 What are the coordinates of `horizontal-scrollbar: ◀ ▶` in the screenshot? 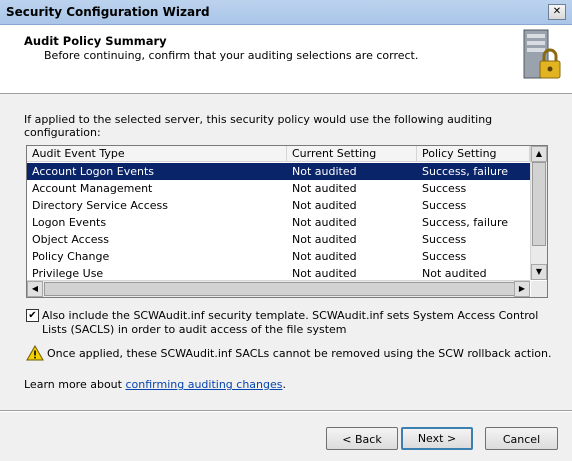 It's located at (278, 288).